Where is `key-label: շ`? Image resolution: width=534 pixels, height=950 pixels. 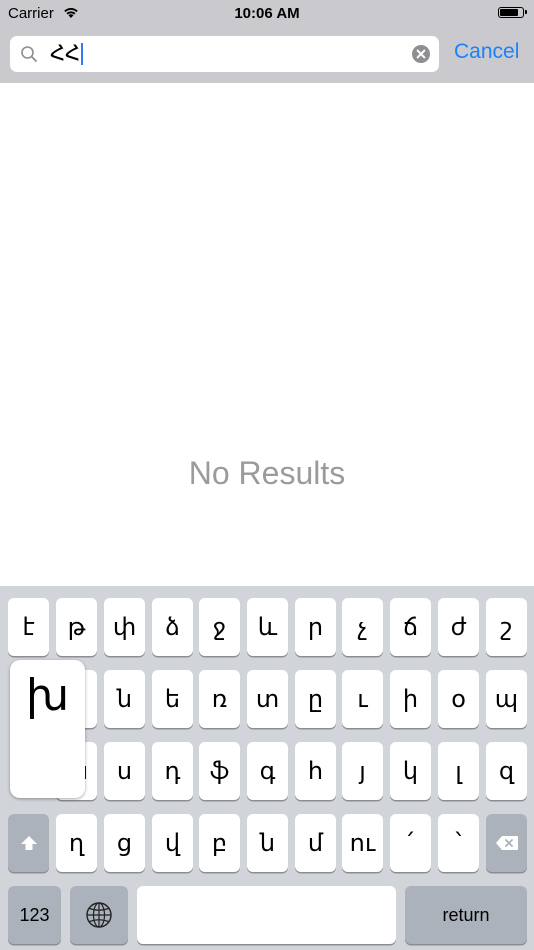
key-label: շ is located at coordinates (506, 627).